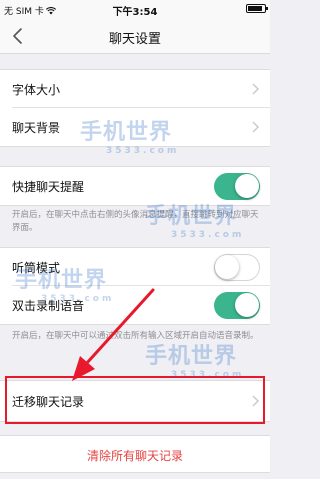 This screenshot has height=479, width=320. Describe the element at coordinates (134, 39) in the screenshot. I see `page-title: 聊天设置` at that location.